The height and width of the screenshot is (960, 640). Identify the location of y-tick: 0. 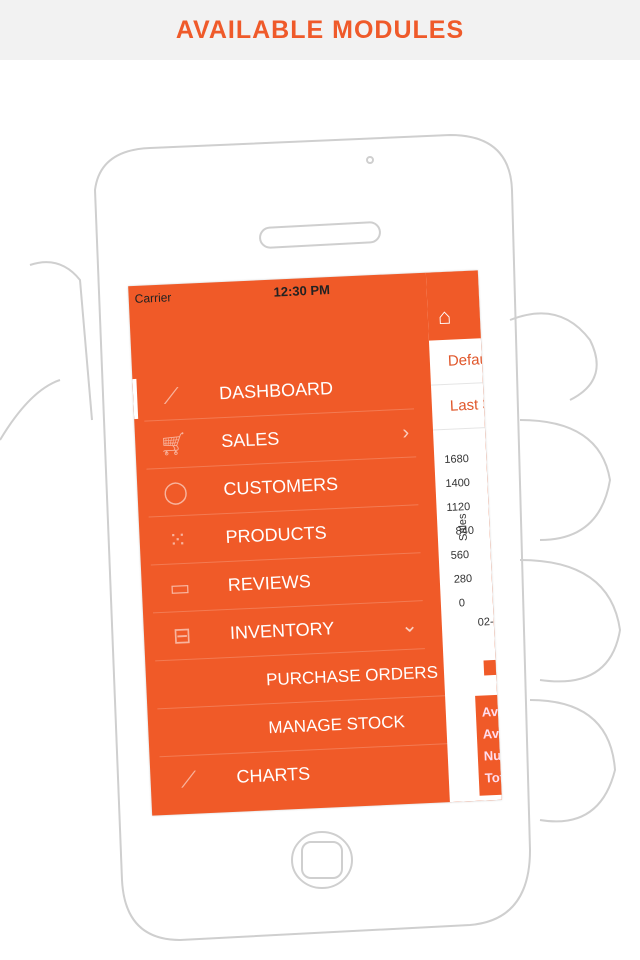
(462, 603).